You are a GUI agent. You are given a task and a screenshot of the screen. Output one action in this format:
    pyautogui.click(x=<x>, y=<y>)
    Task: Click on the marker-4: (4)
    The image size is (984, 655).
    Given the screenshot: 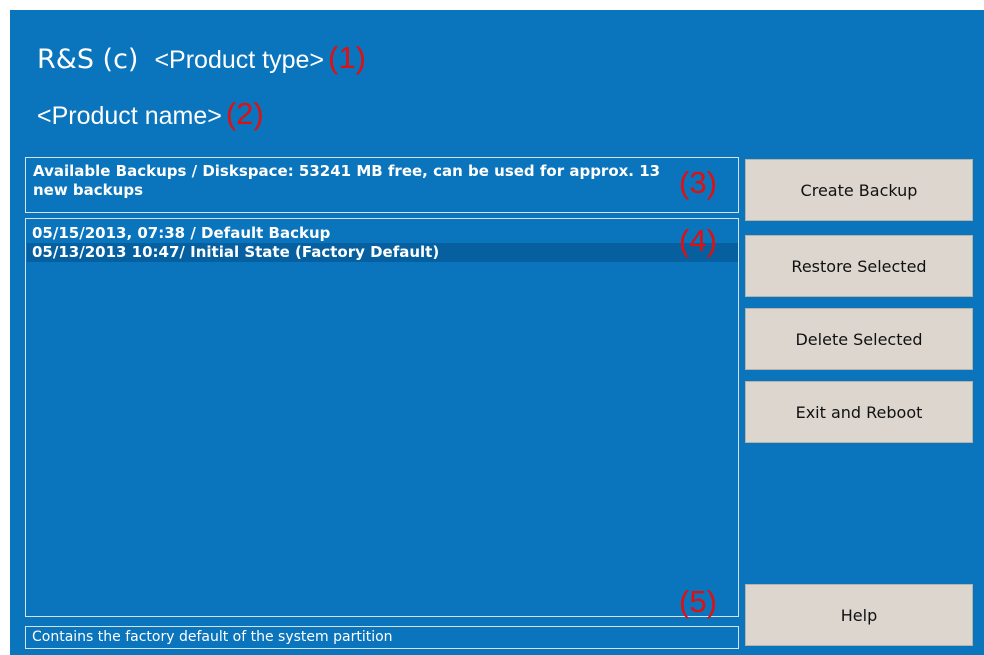 What is the action you would take?
    pyautogui.click(x=698, y=240)
    